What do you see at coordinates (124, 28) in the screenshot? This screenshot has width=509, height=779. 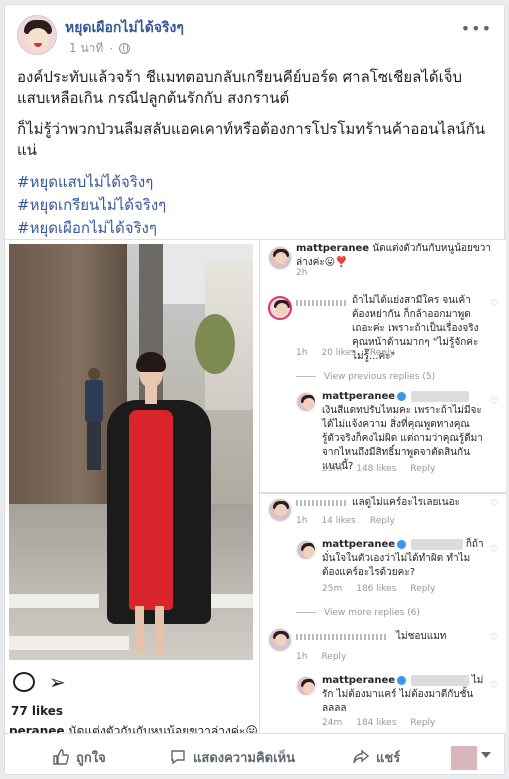 I see `page-name-link: หยุดเผือกไม่ได้จริงๆ` at bounding box center [124, 28].